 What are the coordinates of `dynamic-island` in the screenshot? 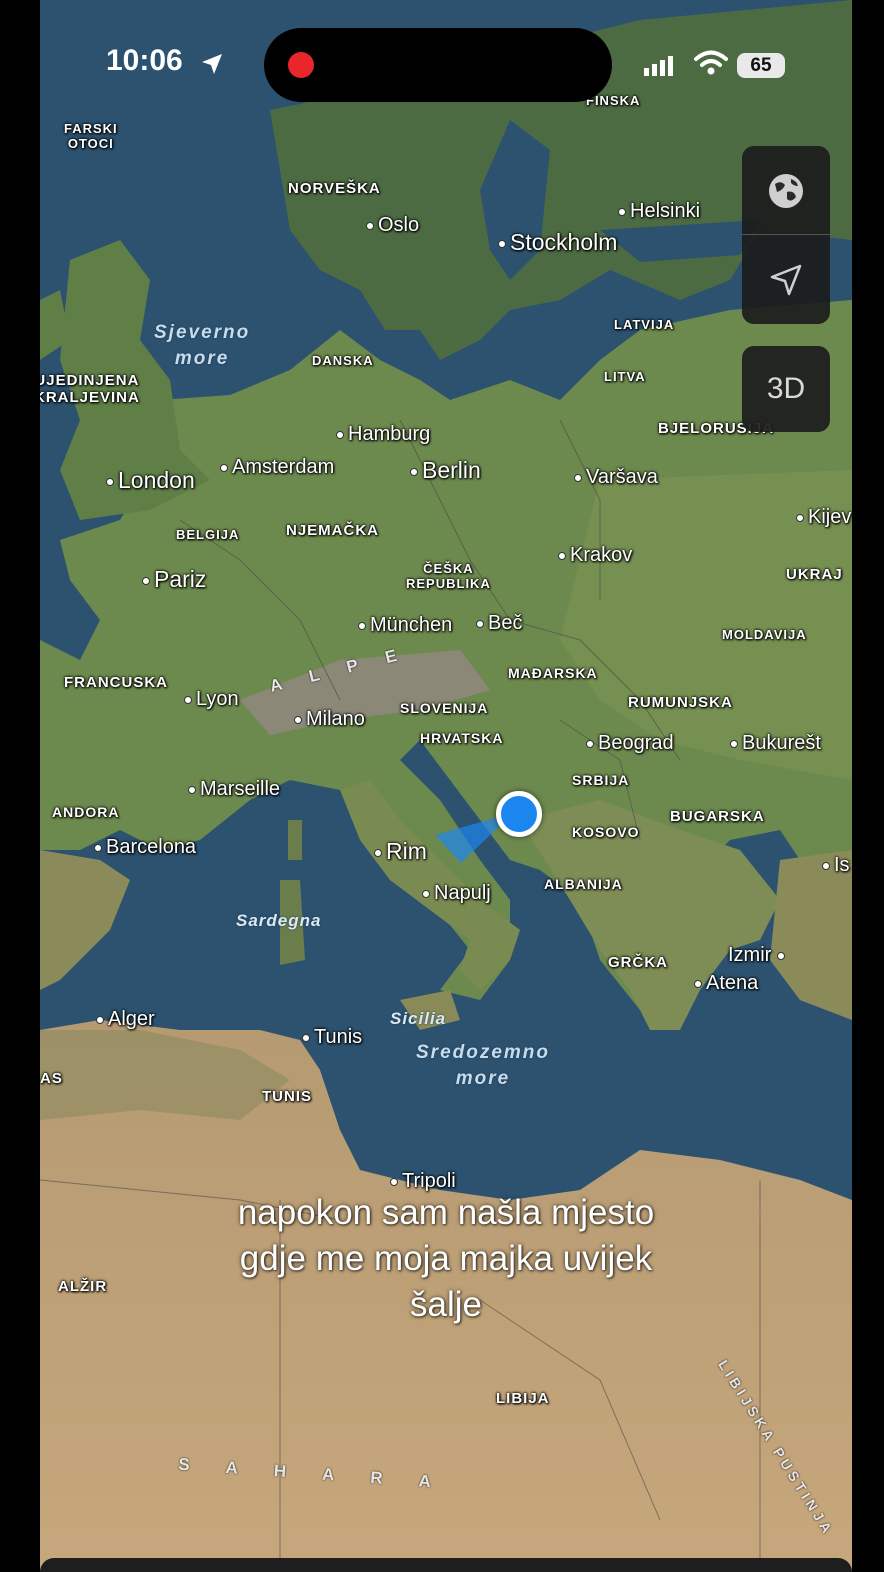 It's located at (438, 65).